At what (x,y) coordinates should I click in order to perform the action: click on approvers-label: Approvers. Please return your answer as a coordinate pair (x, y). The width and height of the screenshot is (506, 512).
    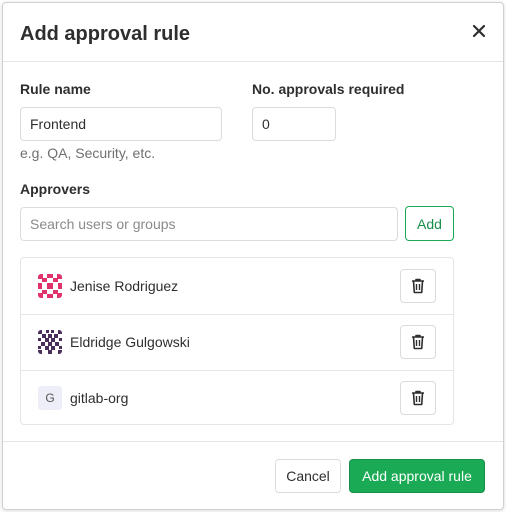
    Looking at the image, I should click on (55, 189).